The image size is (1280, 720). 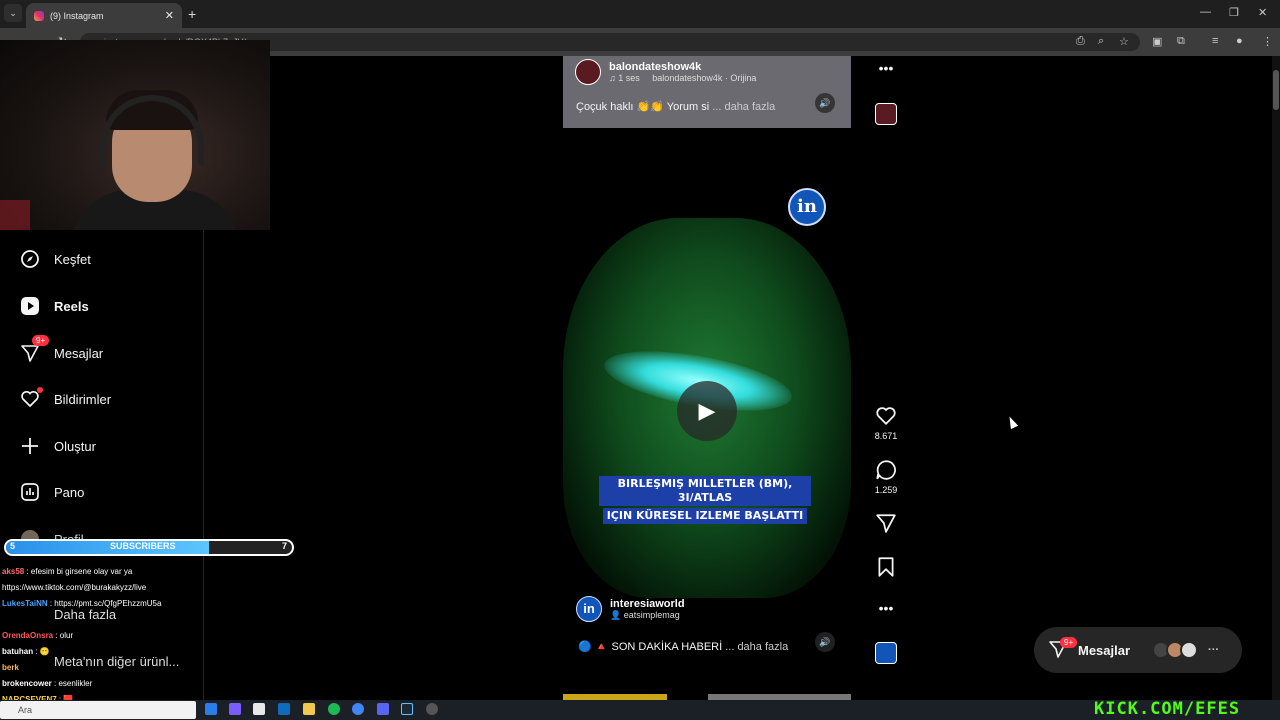 What do you see at coordinates (705, 491) in the screenshot?
I see `headline-line-1: BIRLEŞMIŞ MILLETLER (BM), 3I/ATLAS` at bounding box center [705, 491].